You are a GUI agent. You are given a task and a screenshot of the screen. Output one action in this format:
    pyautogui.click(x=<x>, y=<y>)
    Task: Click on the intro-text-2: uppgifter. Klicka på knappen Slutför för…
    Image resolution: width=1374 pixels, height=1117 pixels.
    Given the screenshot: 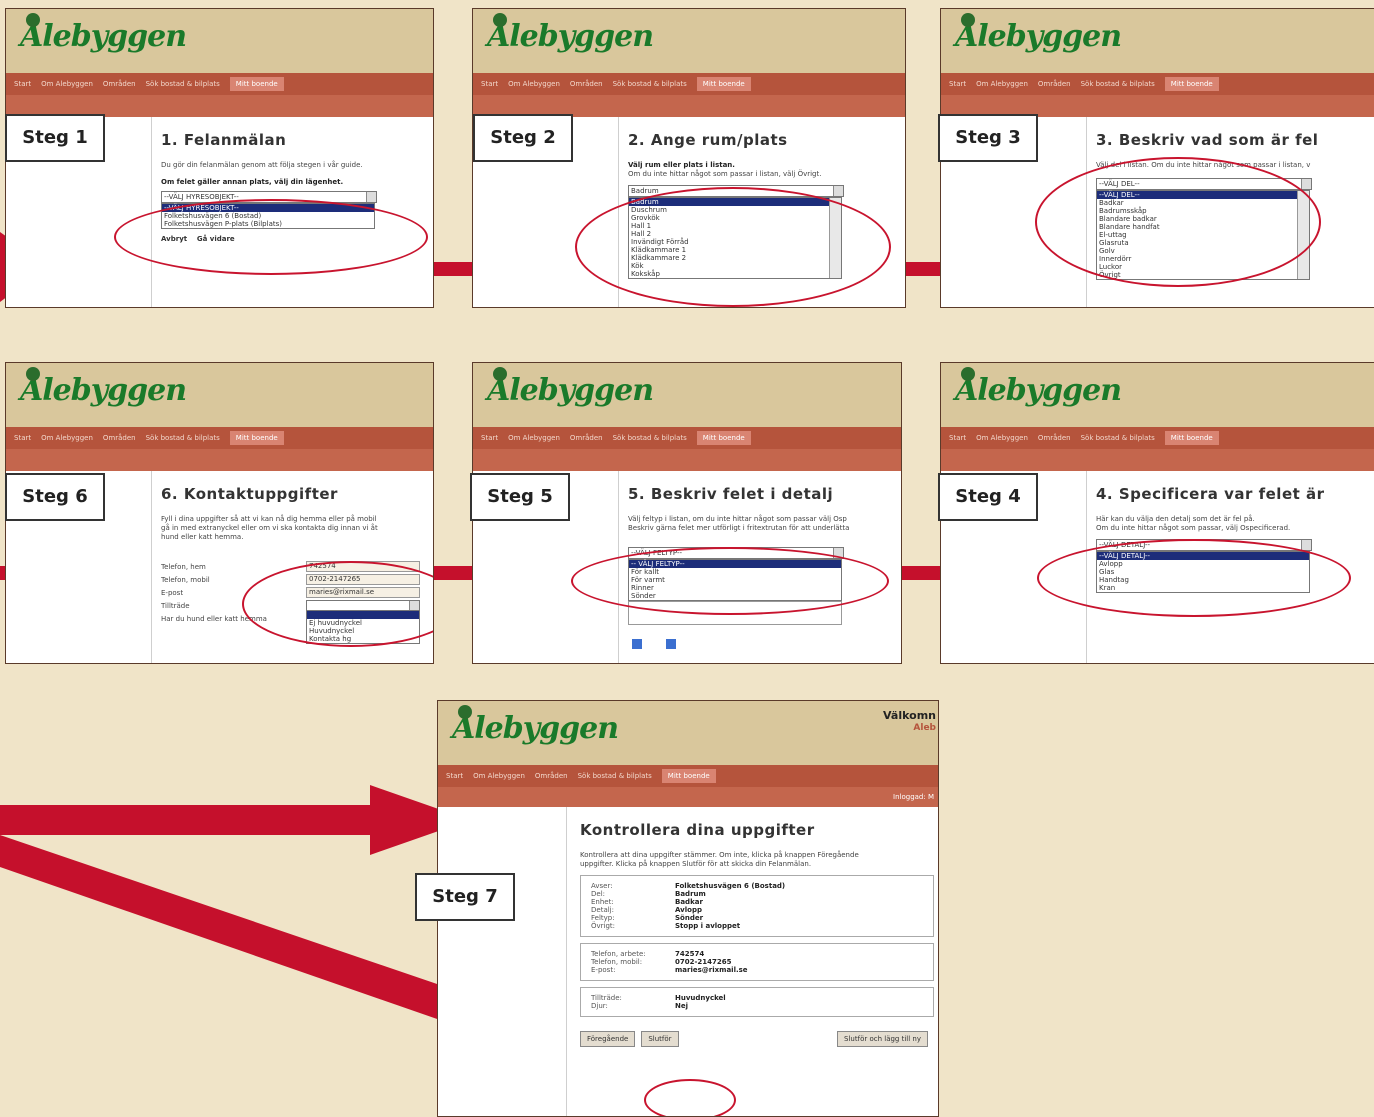 What is the action you would take?
    pyautogui.click(x=696, y=864)
    